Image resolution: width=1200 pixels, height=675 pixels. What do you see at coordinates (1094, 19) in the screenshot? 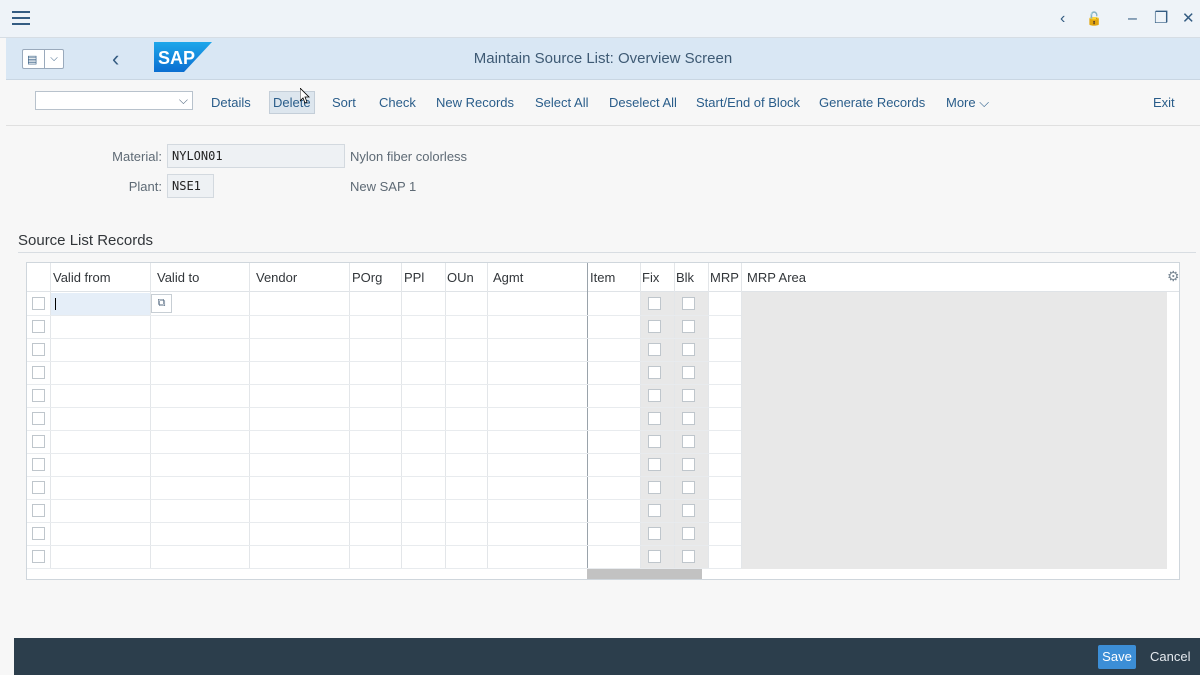
I see `lock-icon: 🔓` at bounding box center [1094, 19].